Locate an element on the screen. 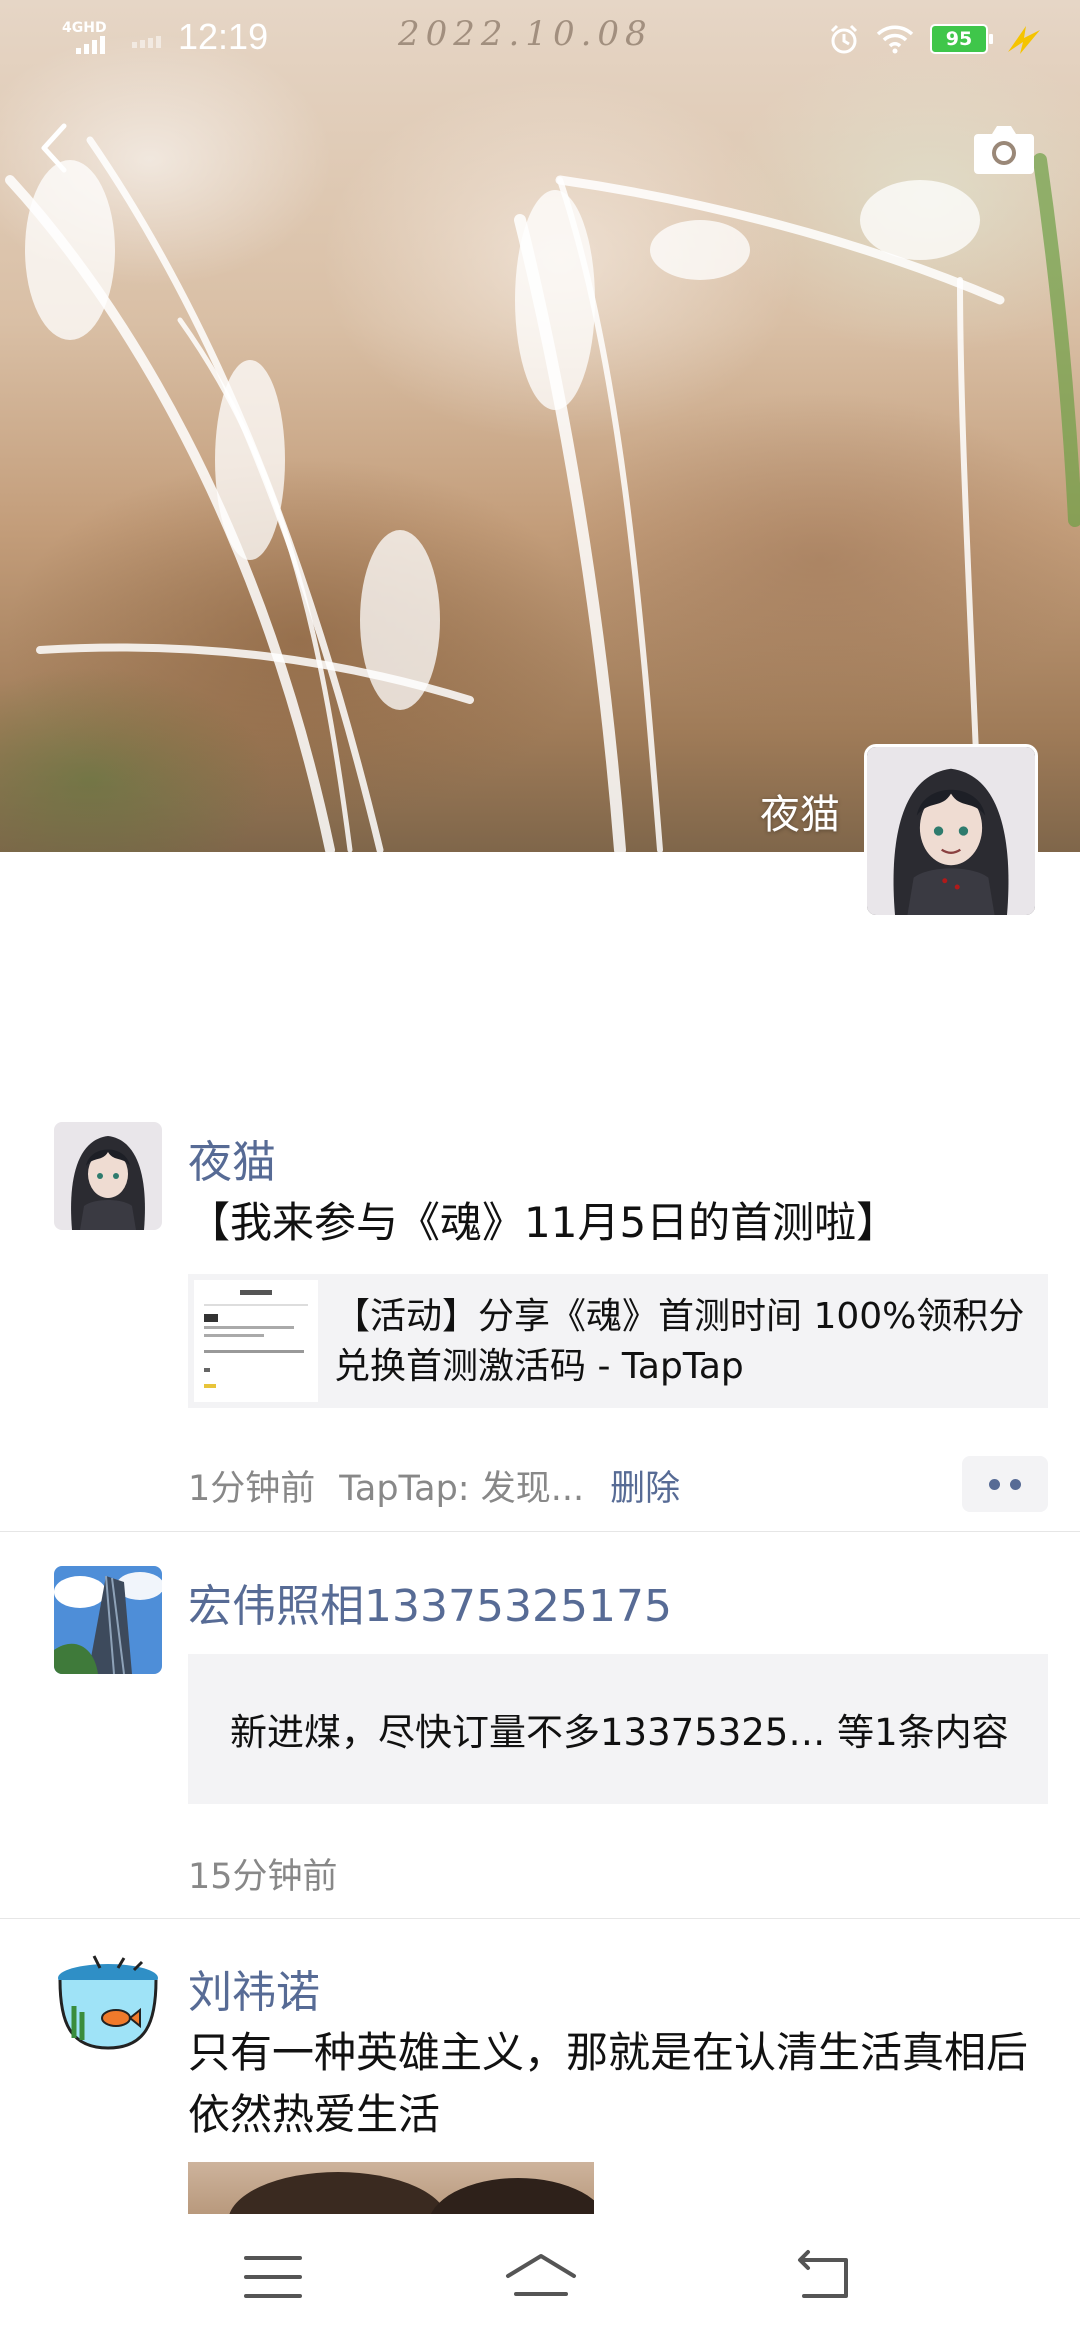  post-meta: 1分钟前 TapTap: 发现... 删除 is located at coordinates (434, 1485).